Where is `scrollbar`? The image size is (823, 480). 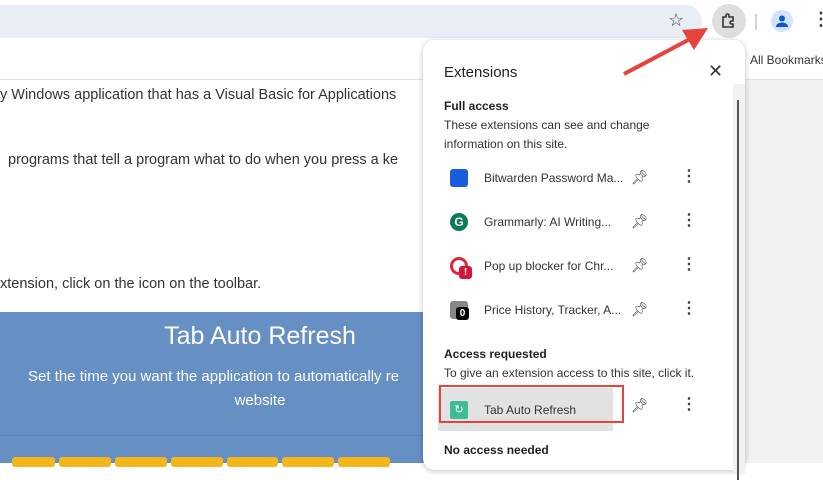 scrollbar is located at coordinates (739, 282).